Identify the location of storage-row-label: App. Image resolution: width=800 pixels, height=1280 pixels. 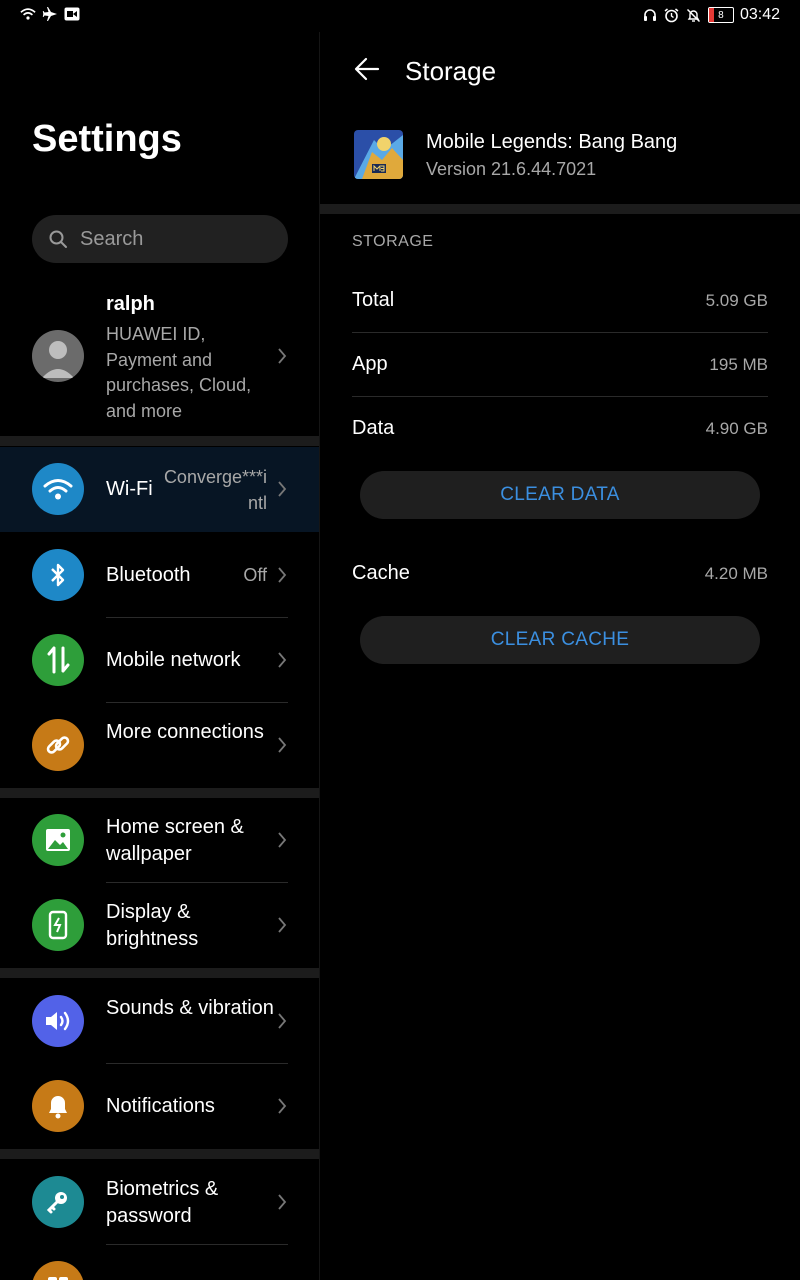
(370, 364).